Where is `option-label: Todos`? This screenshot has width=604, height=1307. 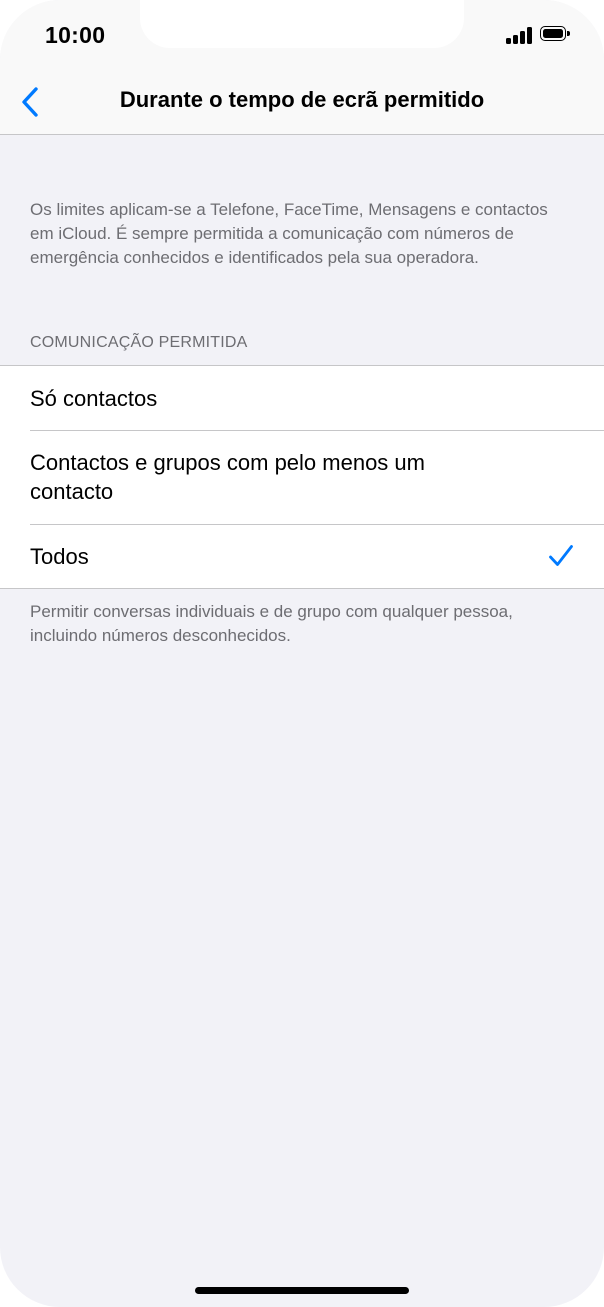
option-label: Todos is located at coordinates (59, 556).